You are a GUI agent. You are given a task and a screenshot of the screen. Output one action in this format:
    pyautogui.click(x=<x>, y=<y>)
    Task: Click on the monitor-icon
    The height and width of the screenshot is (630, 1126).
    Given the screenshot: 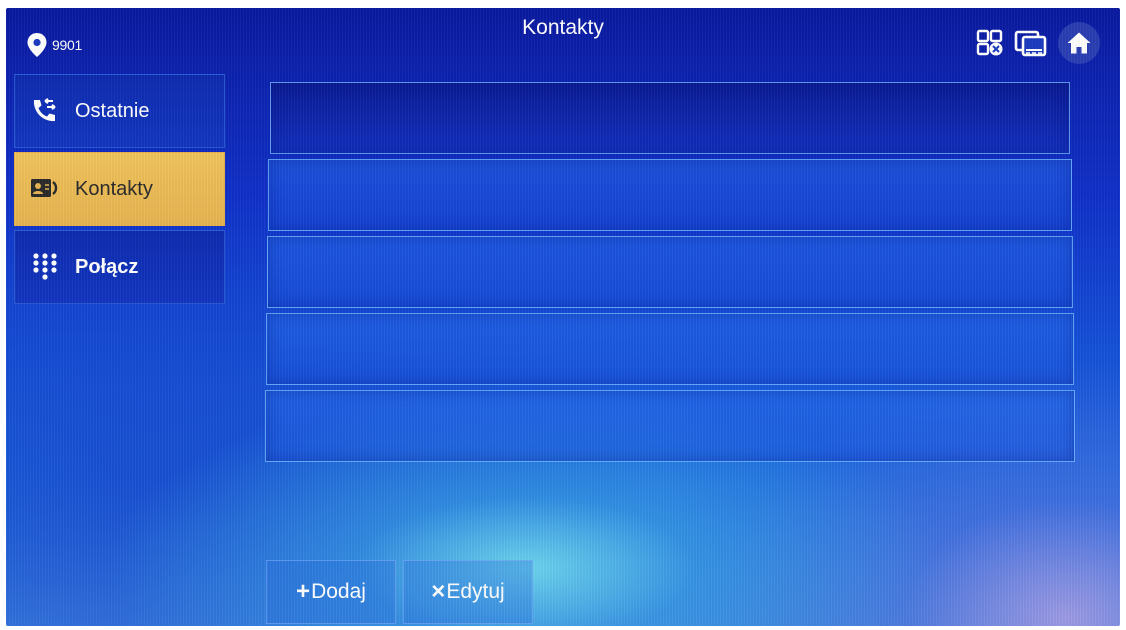 What is the action you would take?
    pyautogui.click(x=1031, y=43)
    